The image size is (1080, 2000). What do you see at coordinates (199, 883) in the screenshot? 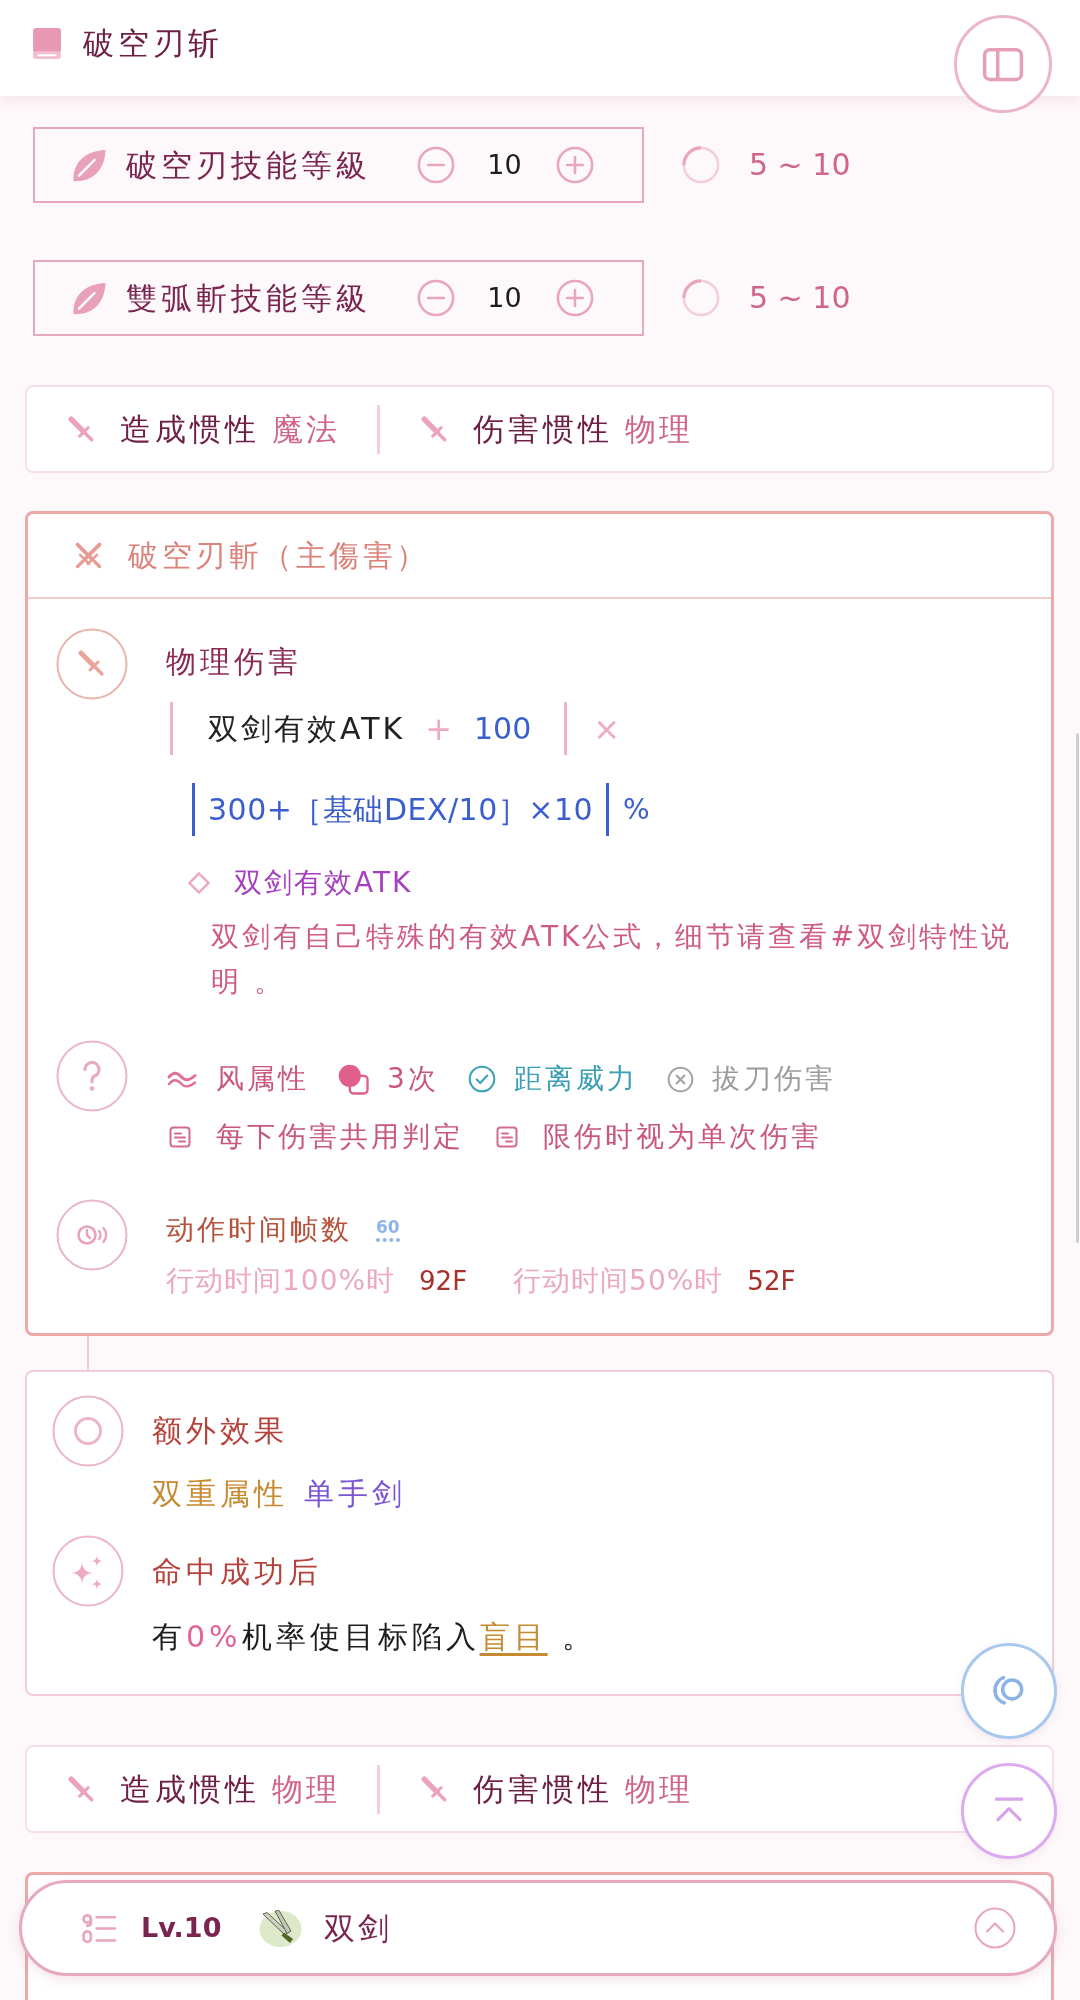
I see `diamond-icon` at bounding box center [199, 883].